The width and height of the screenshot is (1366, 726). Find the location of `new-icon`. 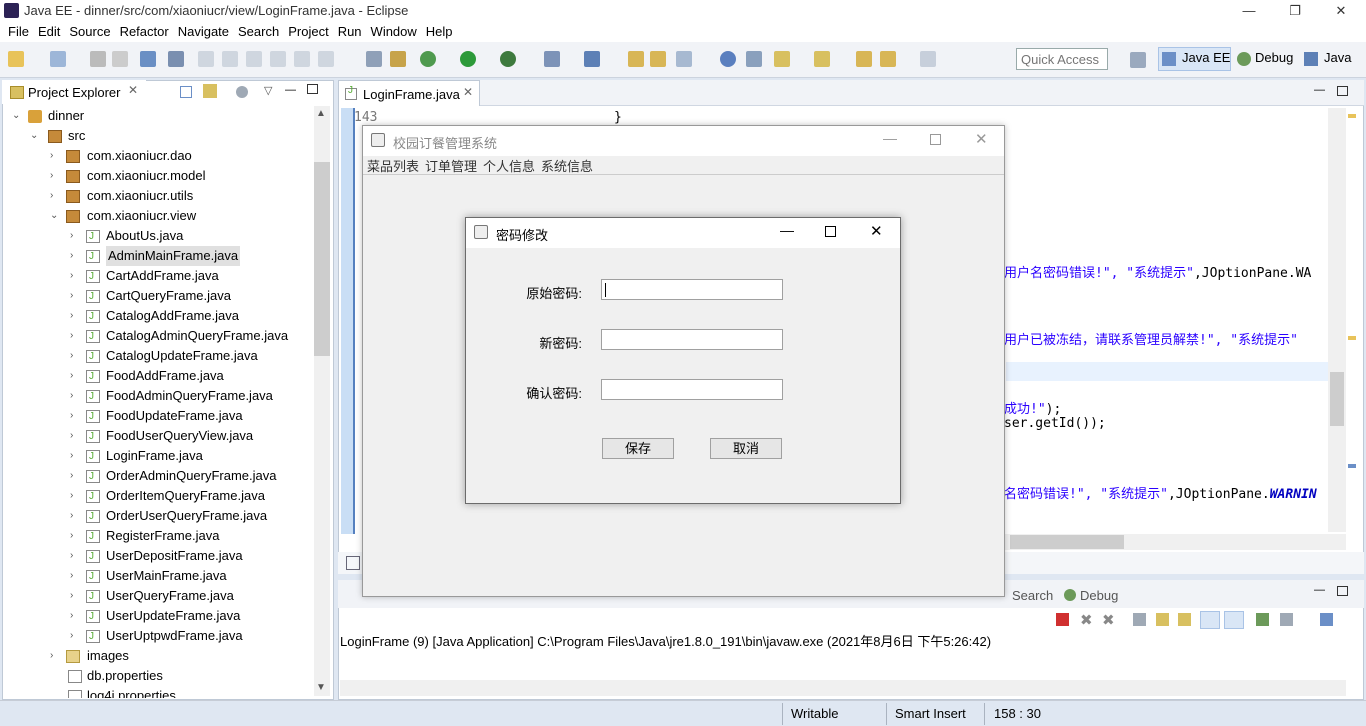

new-icon is located at coordinates (16, 59).